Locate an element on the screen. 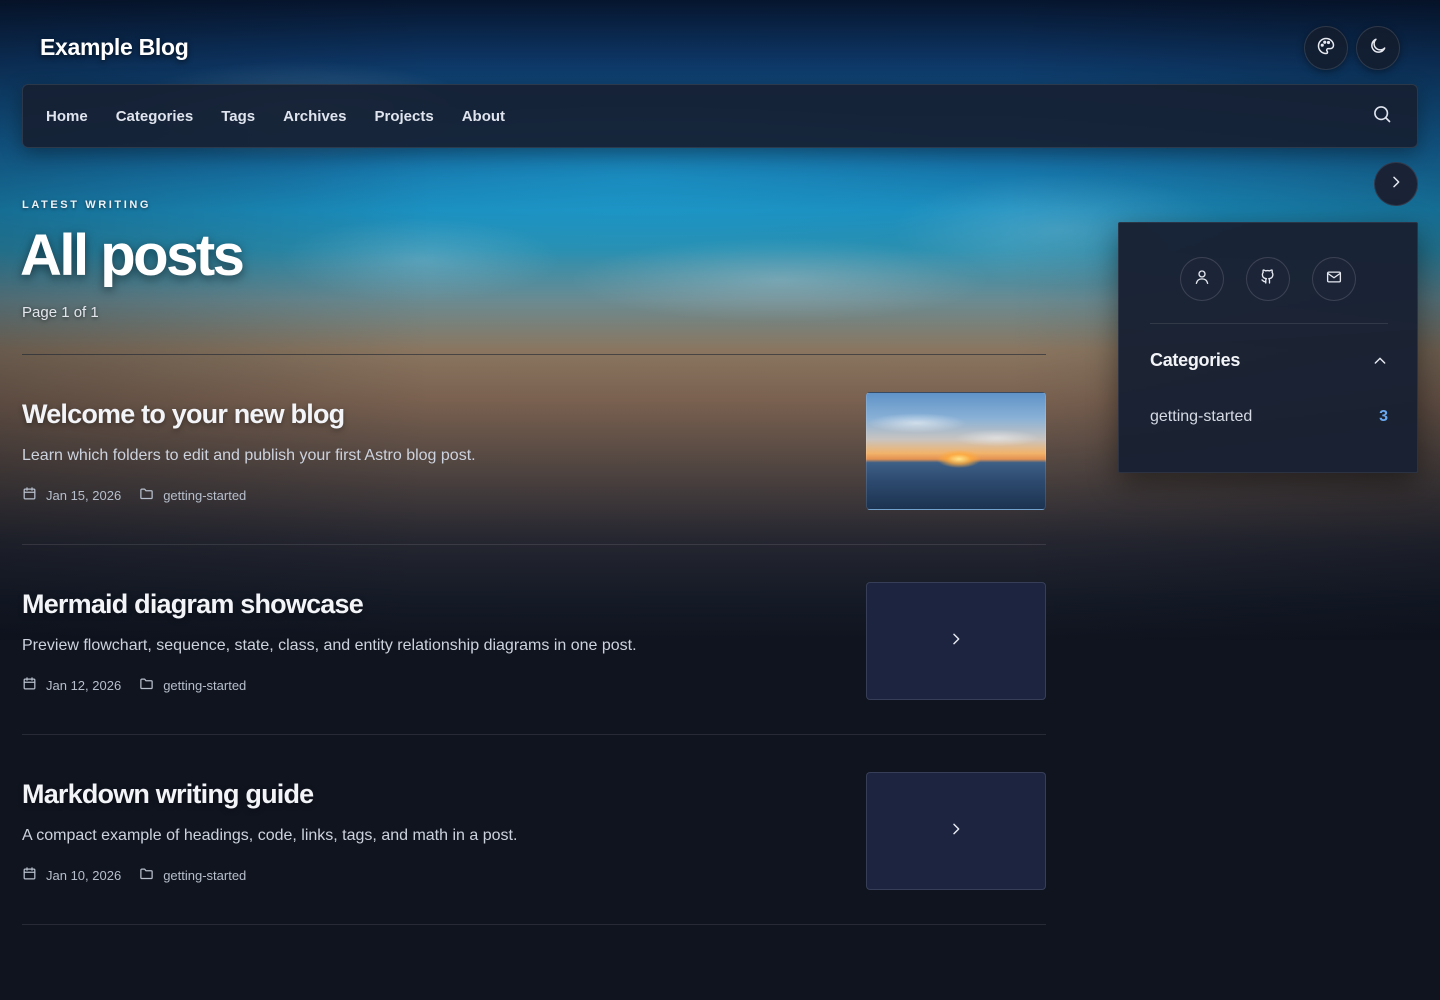  github-button is located at coordinates (1268, 279).